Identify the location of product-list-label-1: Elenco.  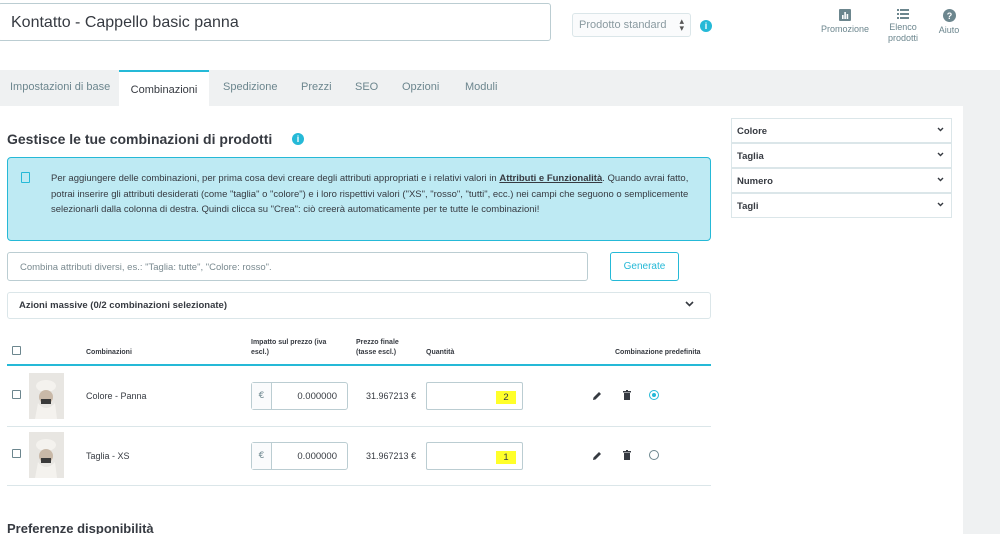
(903, 27).